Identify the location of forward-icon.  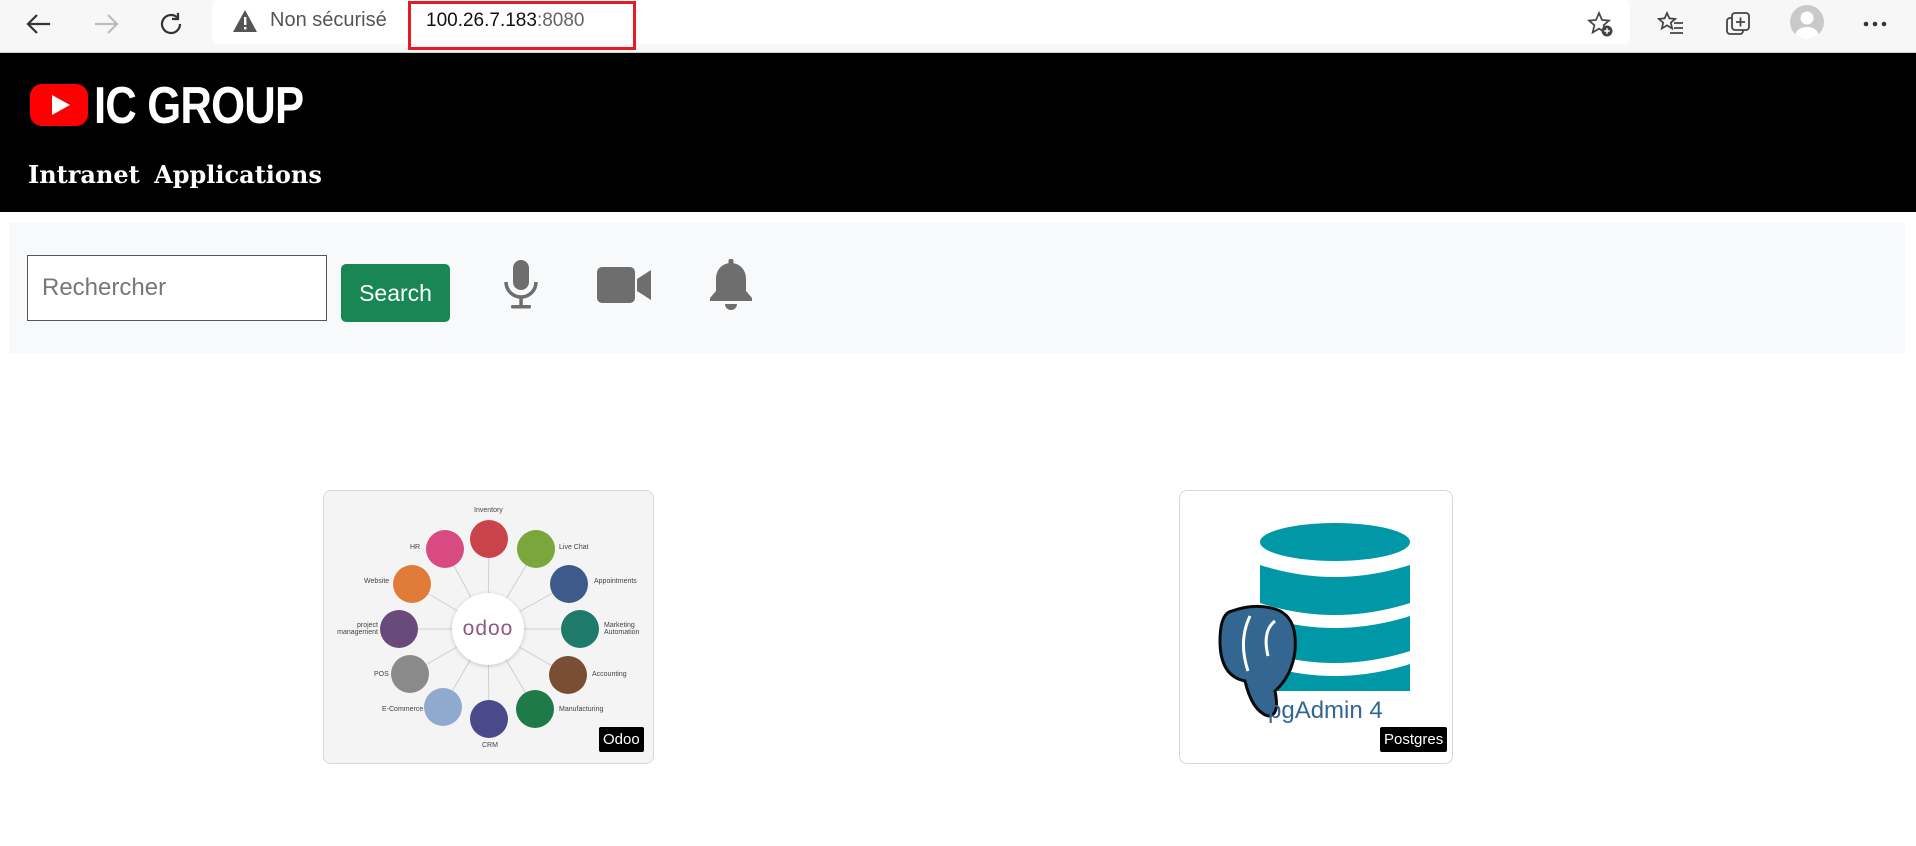
(106, 24).